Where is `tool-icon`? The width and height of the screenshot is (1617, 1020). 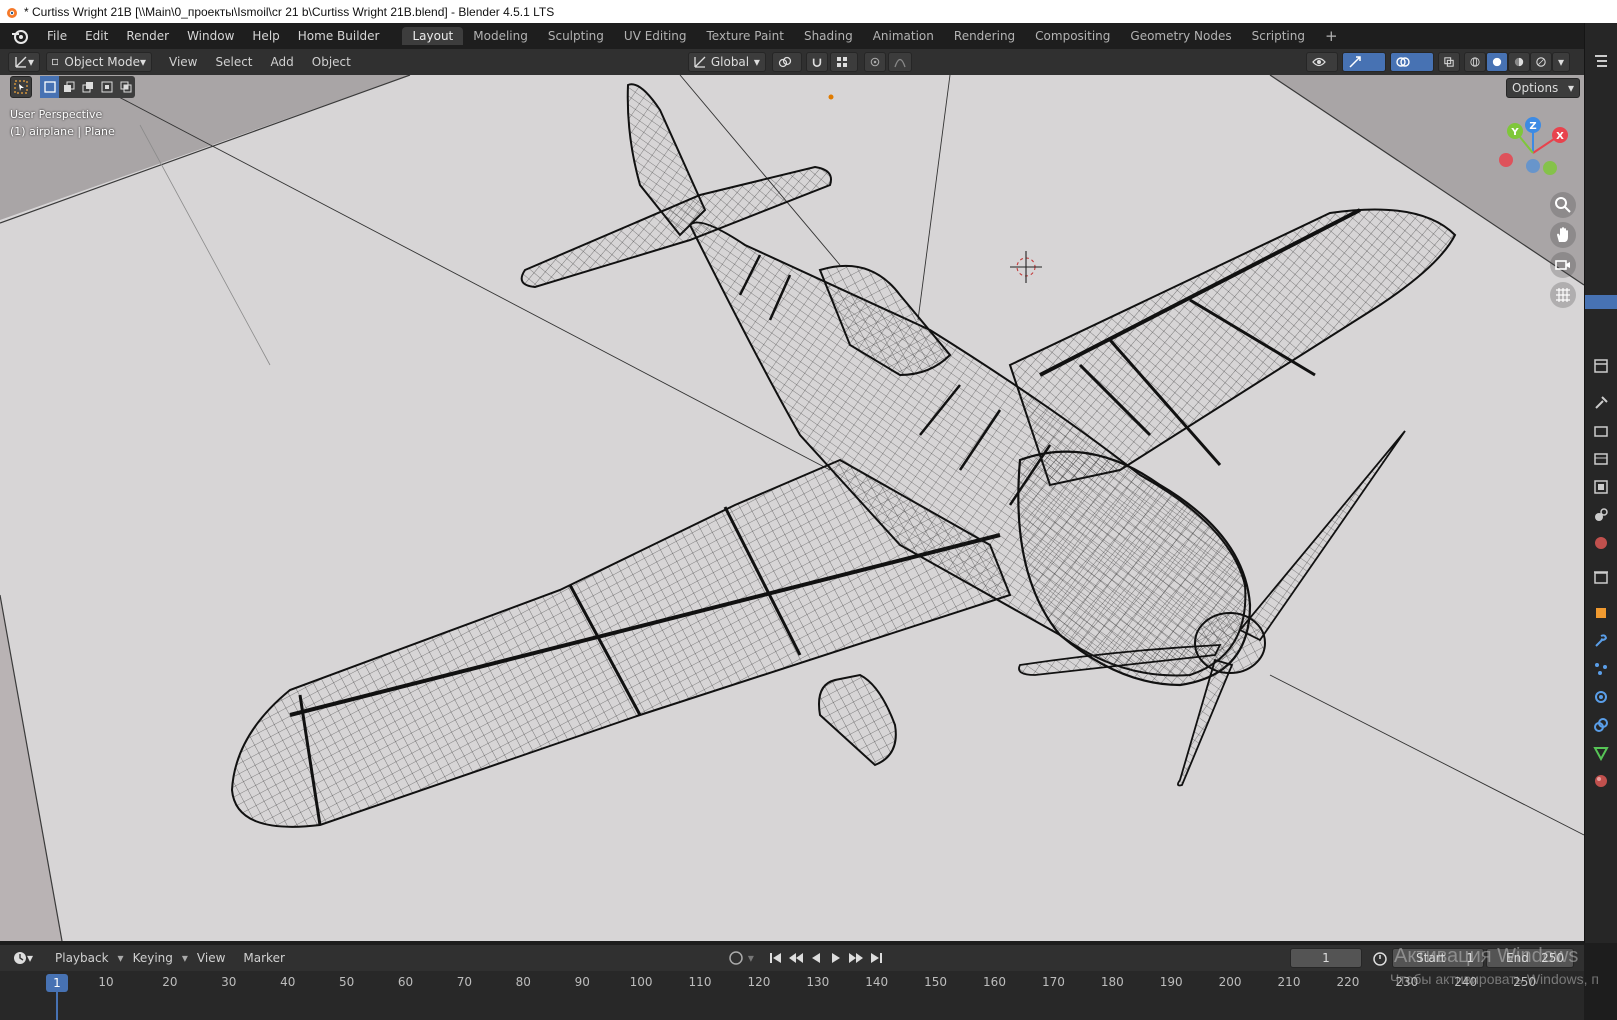
tool-icon is located at coordinates (1601, 403).